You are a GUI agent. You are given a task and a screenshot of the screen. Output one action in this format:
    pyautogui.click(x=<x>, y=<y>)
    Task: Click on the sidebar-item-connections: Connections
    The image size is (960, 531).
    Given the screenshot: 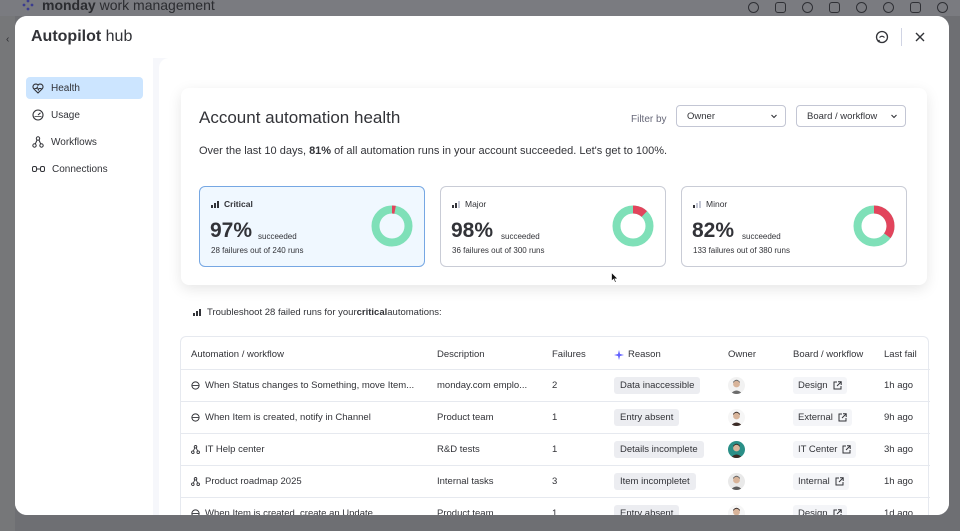 What is the action you would take?
    pyautogui.click(x=84, y=169)
    